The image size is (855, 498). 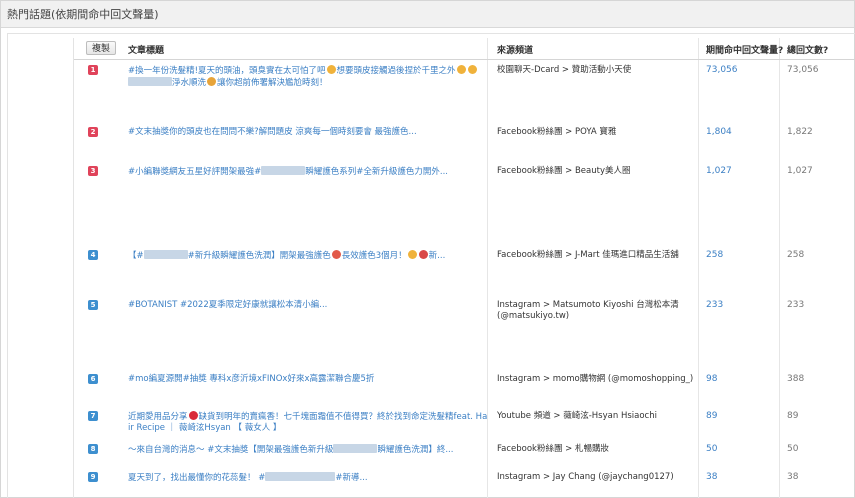 I want to click on rank-badge: 6, so click(x=93, y=379).